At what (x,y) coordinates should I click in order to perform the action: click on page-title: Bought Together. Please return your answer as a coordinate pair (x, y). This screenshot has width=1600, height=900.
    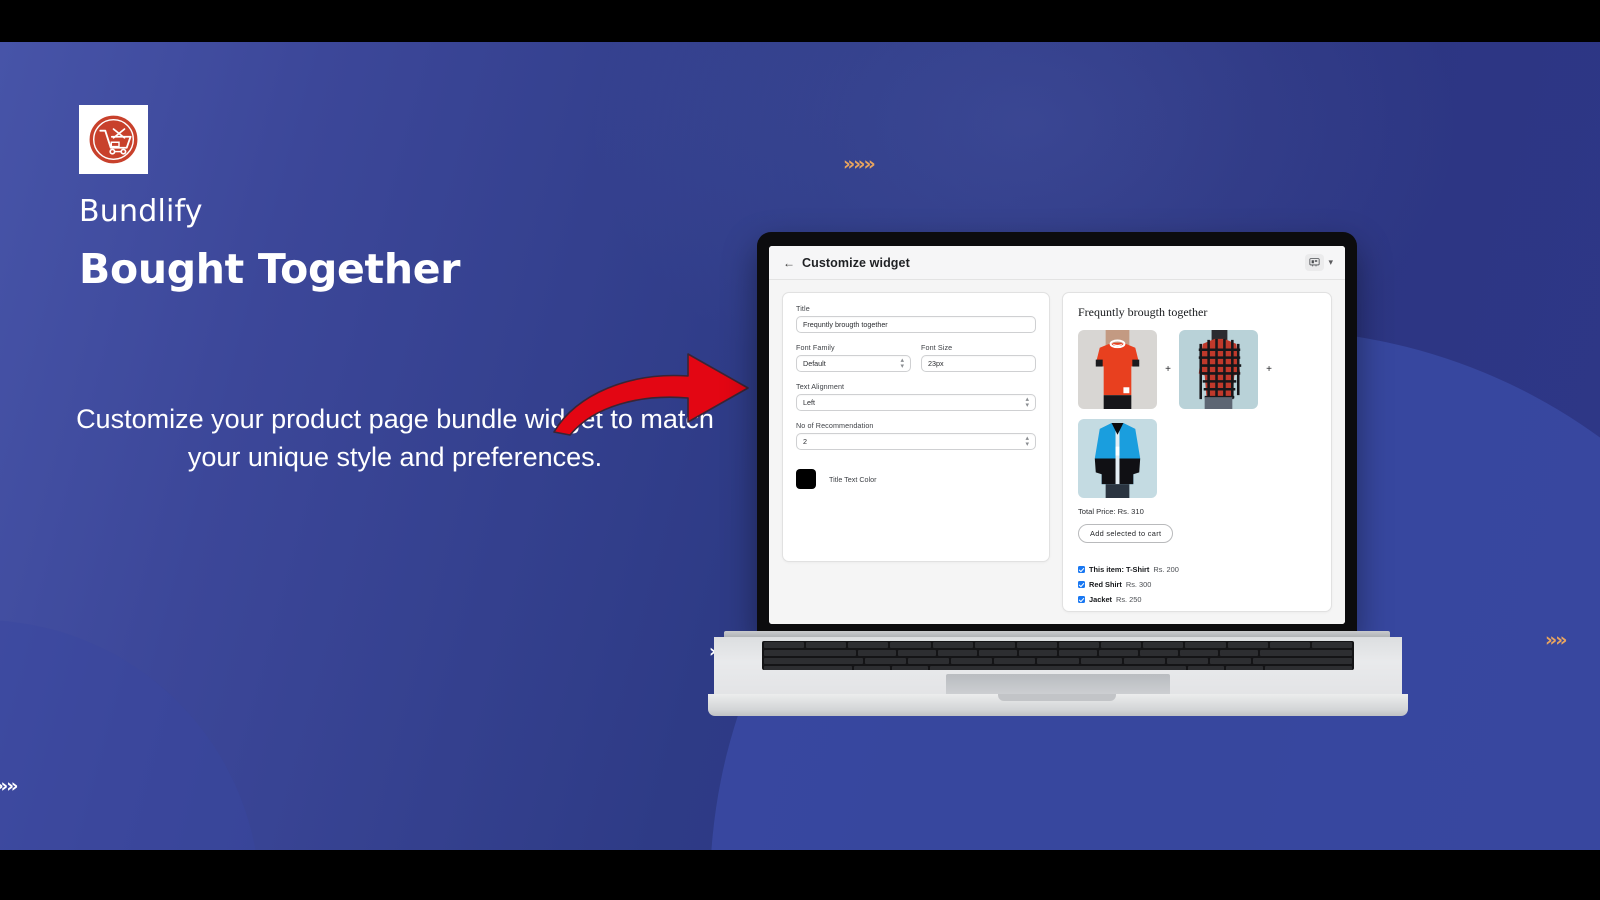
    Looking at the image, I should click on (270, 269).